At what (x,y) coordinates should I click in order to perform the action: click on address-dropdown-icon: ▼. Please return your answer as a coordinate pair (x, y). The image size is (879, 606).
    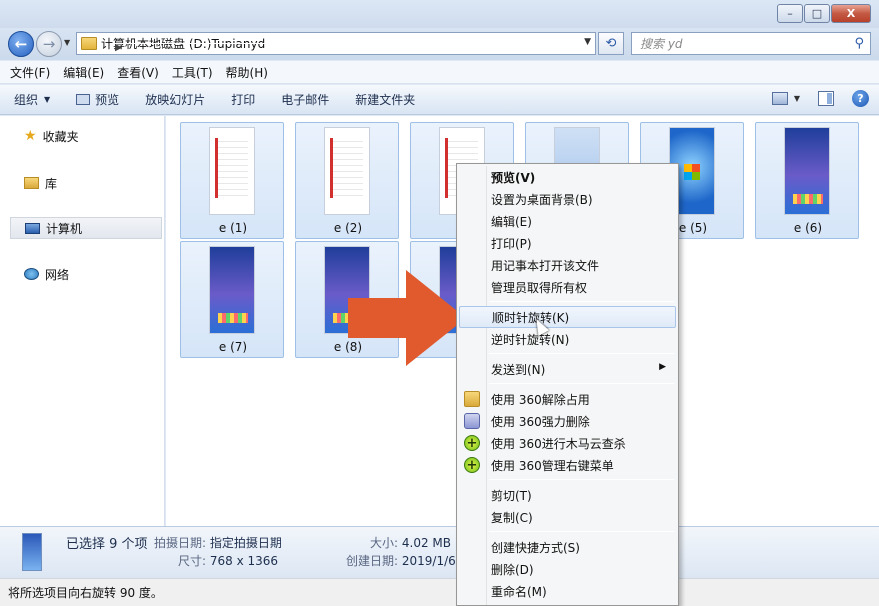
    Looking at the image, I should click on (587, 42).